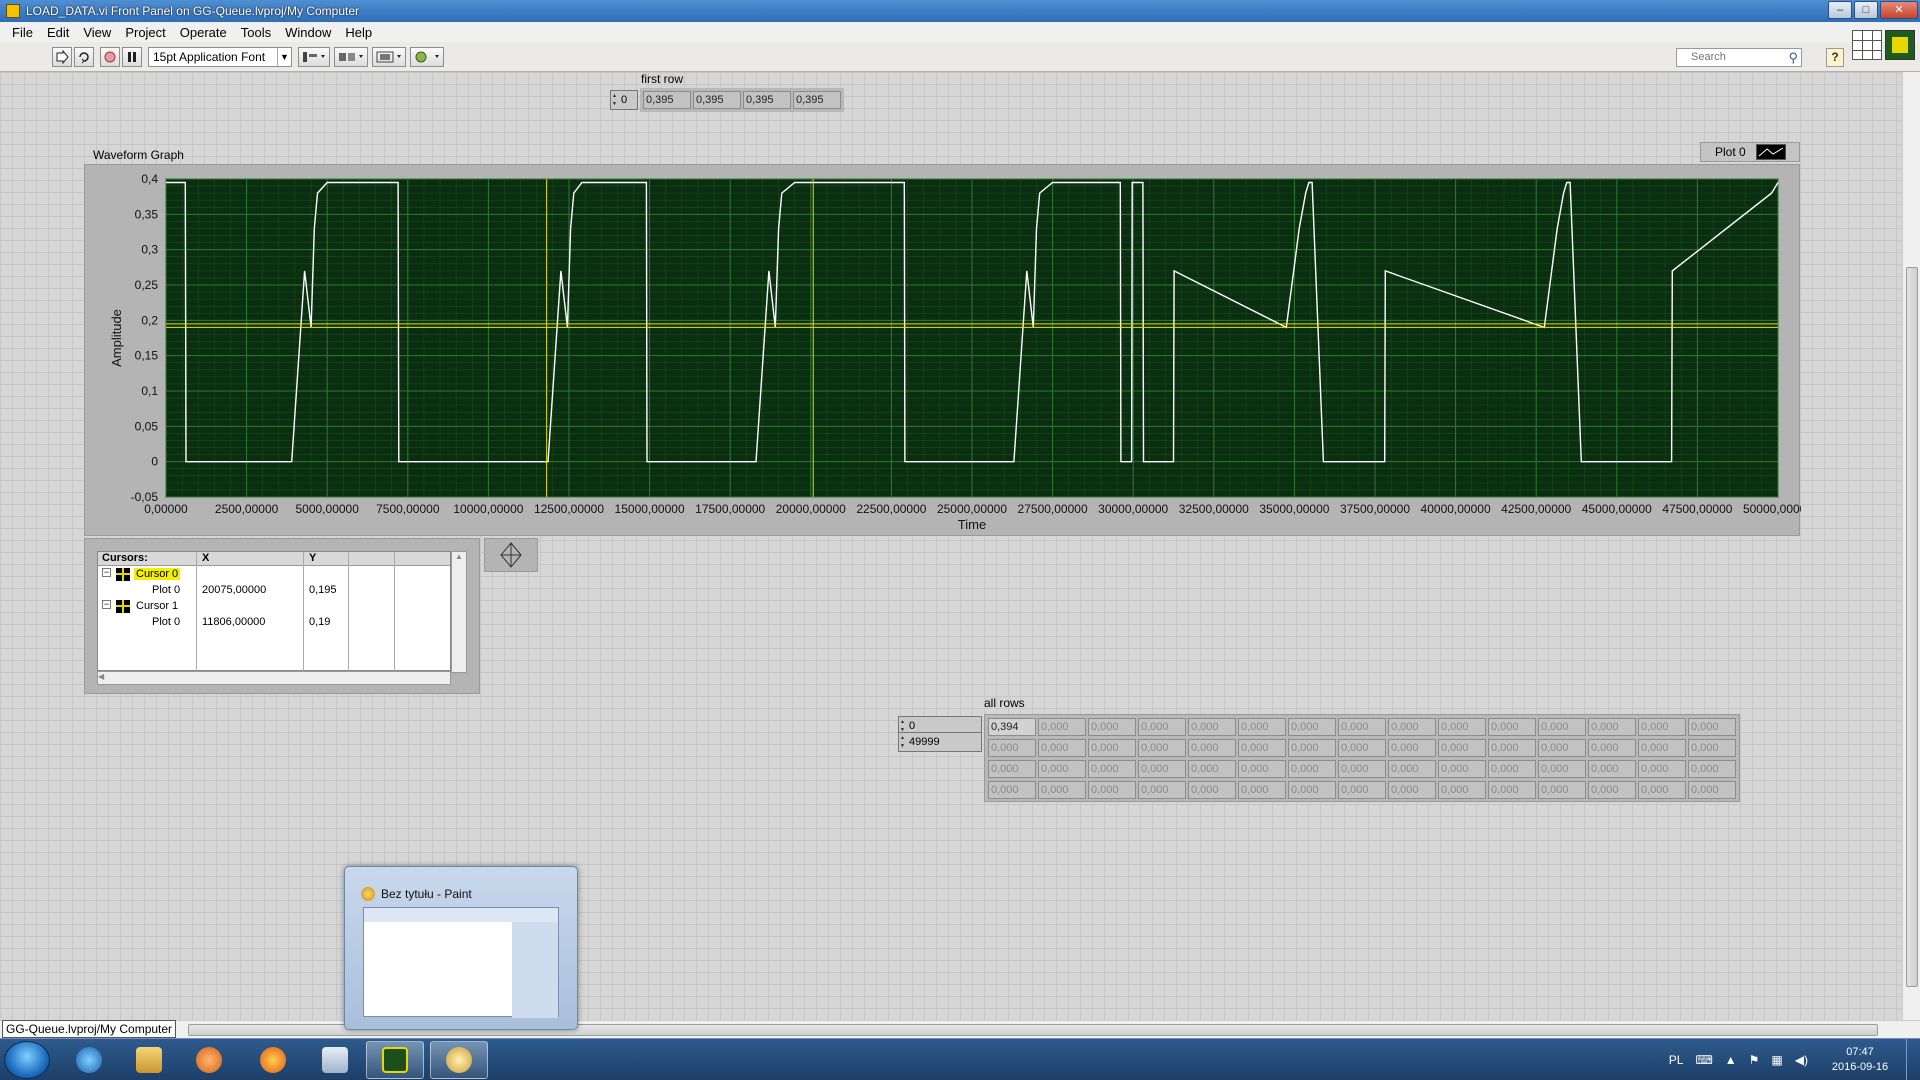  Describe the element at coordinates (1835, 57) in the screenshot. I see `context-help-button: ?` at that location.